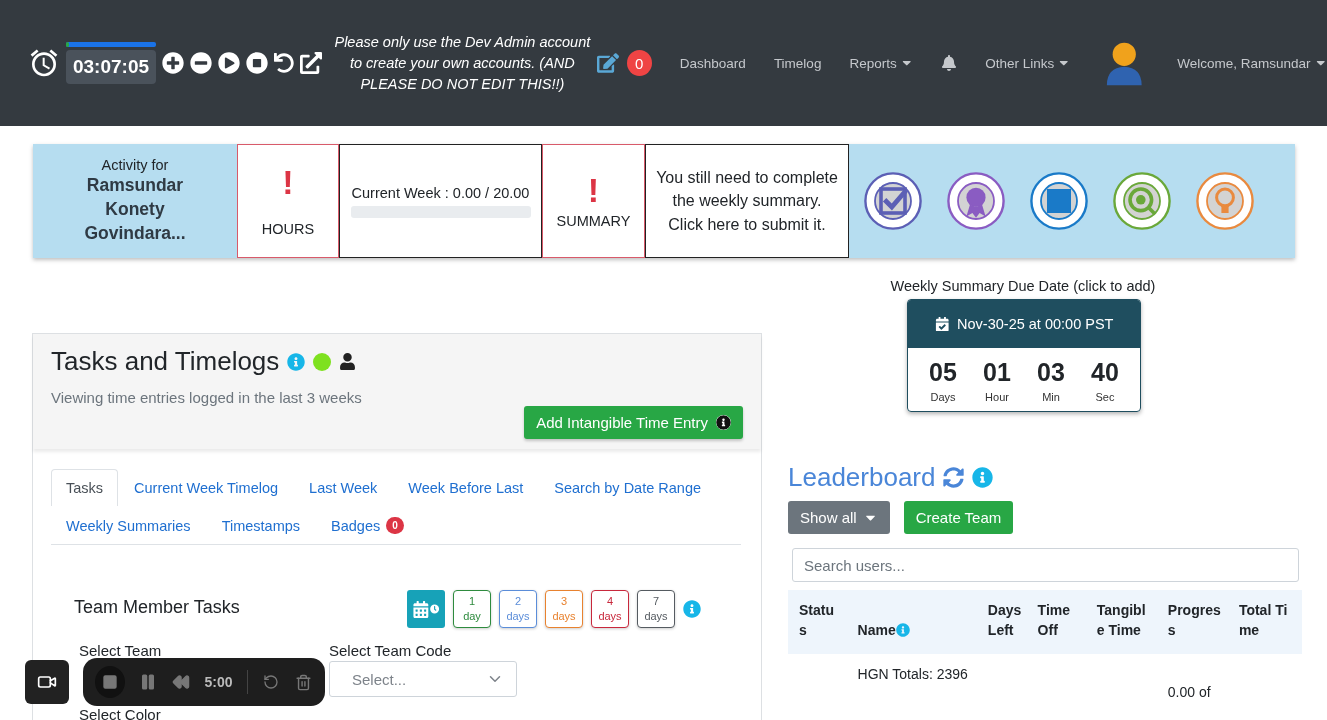 Image resolution: width=1327 pixels, height=720 pixels. What do you see at coordinates (85, 487) in the screenshot?
I see `tab: Tasks` at bounding box center [85, 487].